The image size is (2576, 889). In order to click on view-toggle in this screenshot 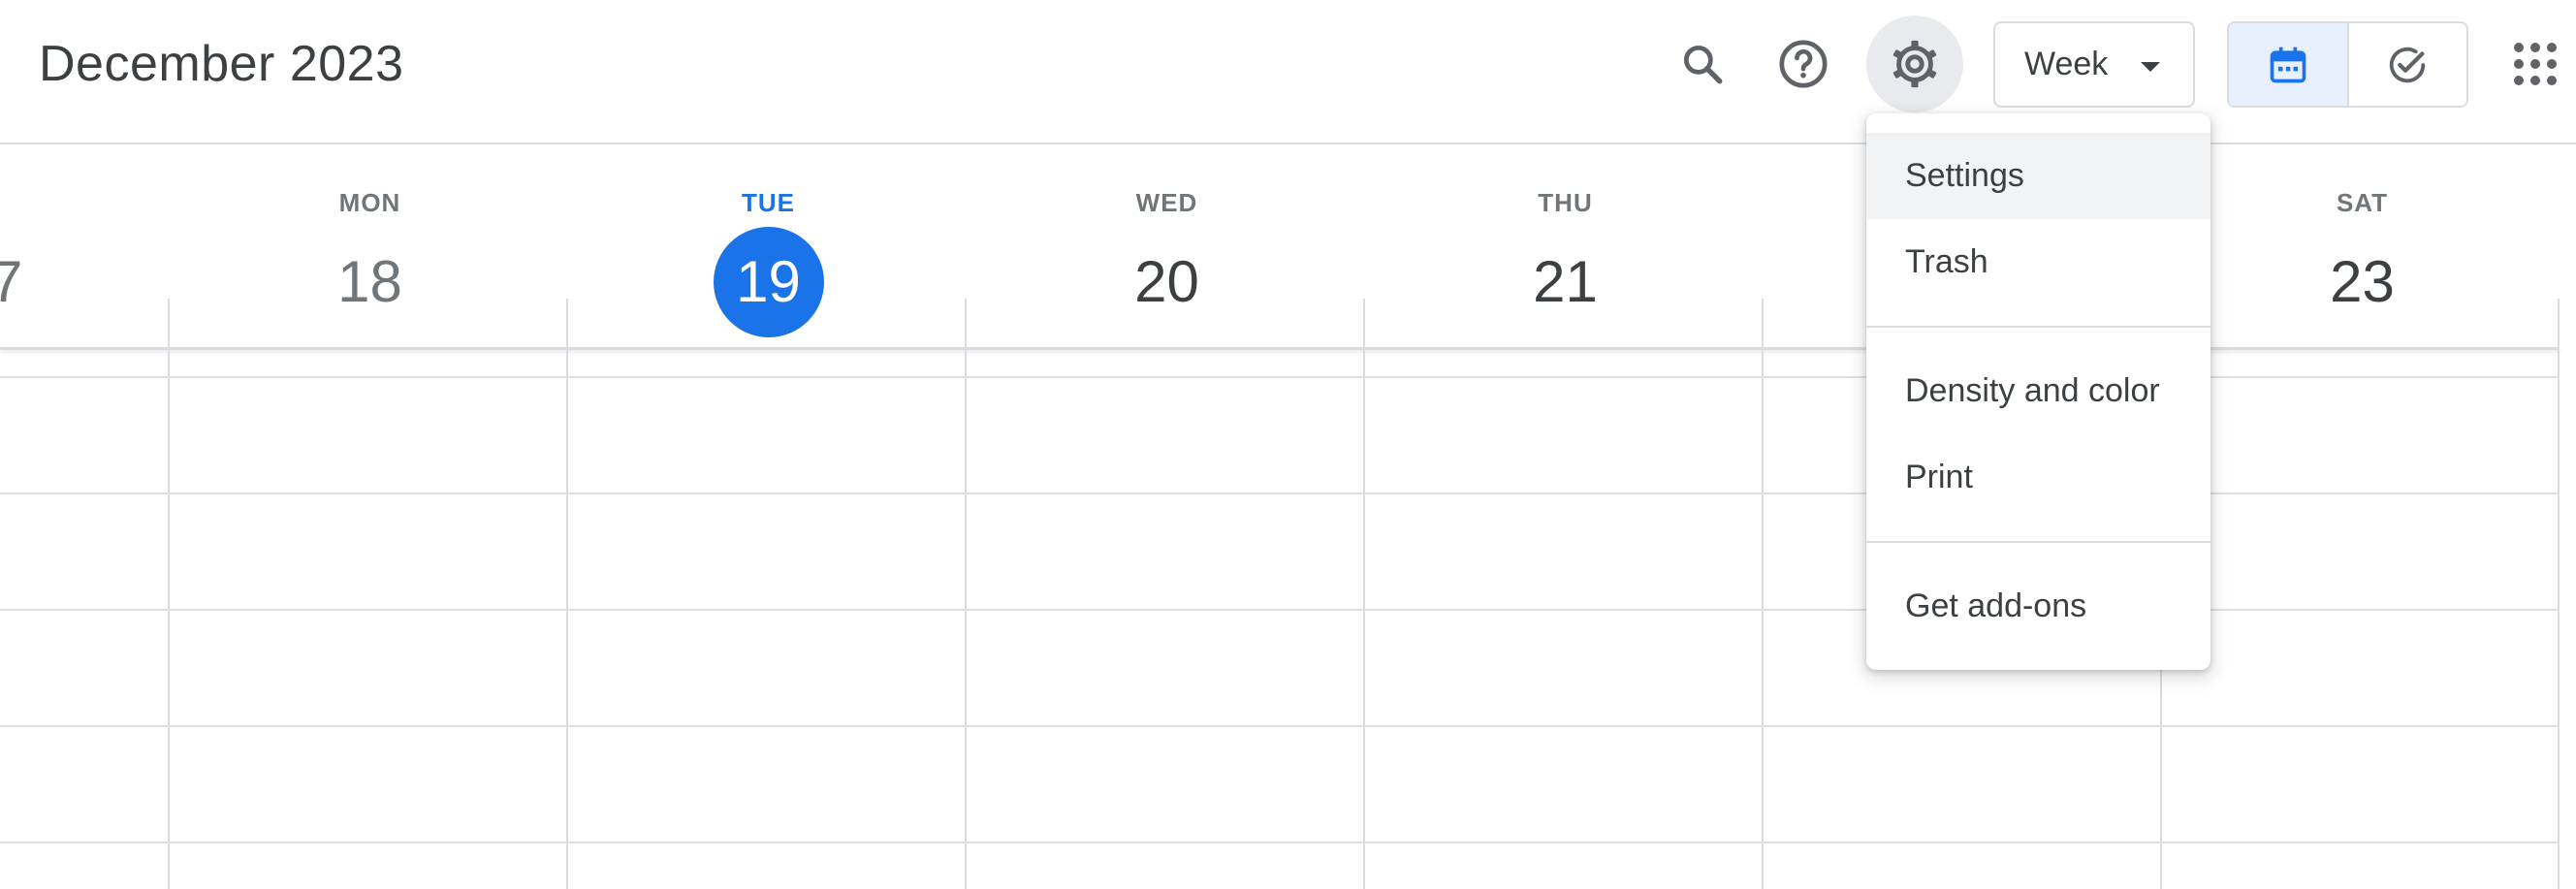, I will do `click(2347, 64)`.